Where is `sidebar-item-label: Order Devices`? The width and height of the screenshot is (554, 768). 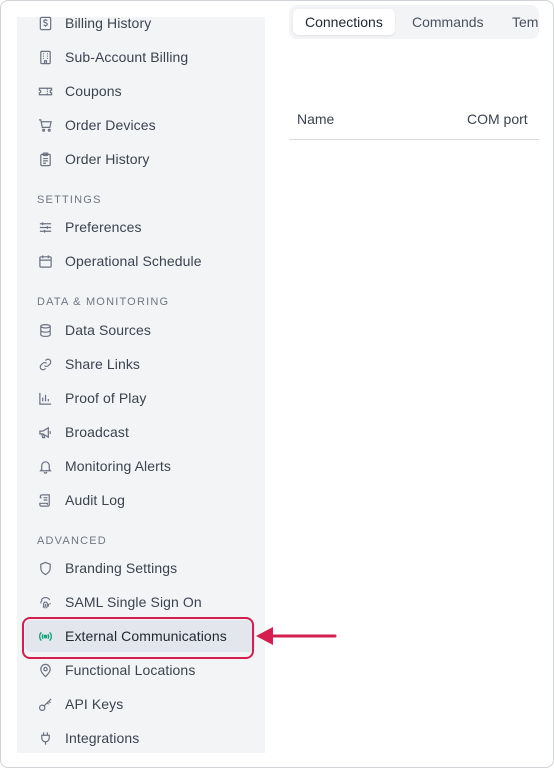 sidebar-item-label: Order Devices is located at coordinates (110, 125).